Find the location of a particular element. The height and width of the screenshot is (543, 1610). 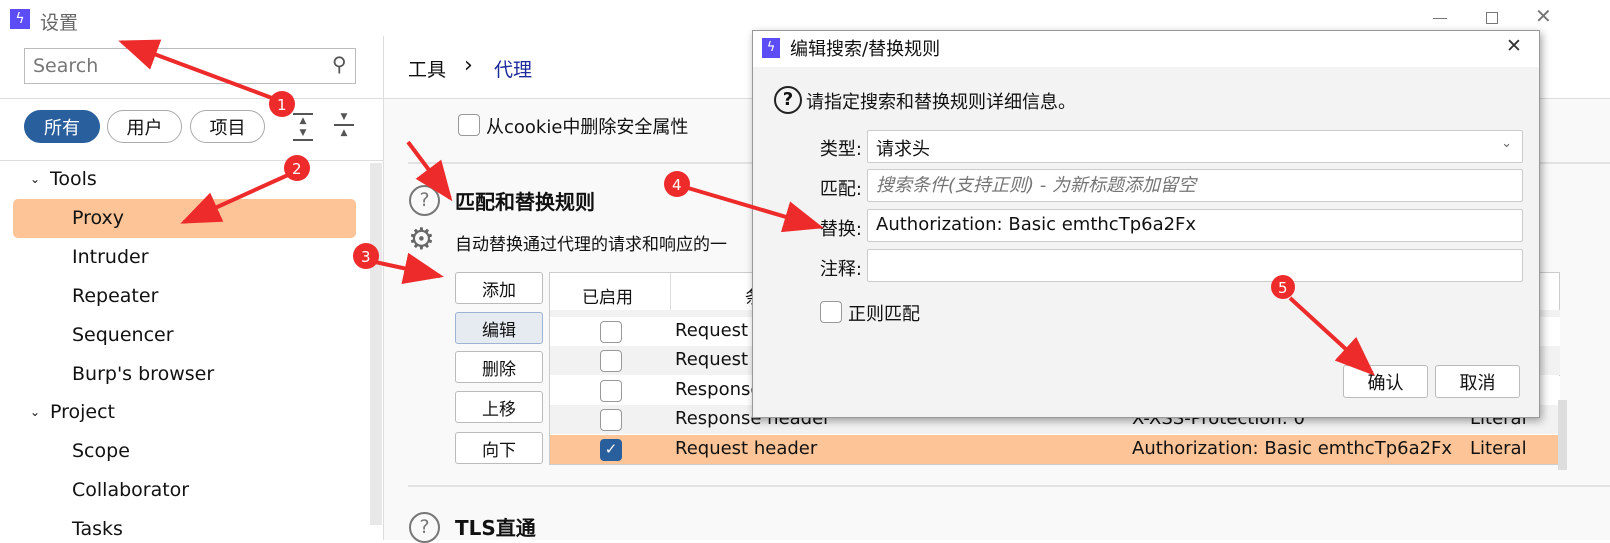

annotation-arrow-heading is located at coordinates (429, 171).